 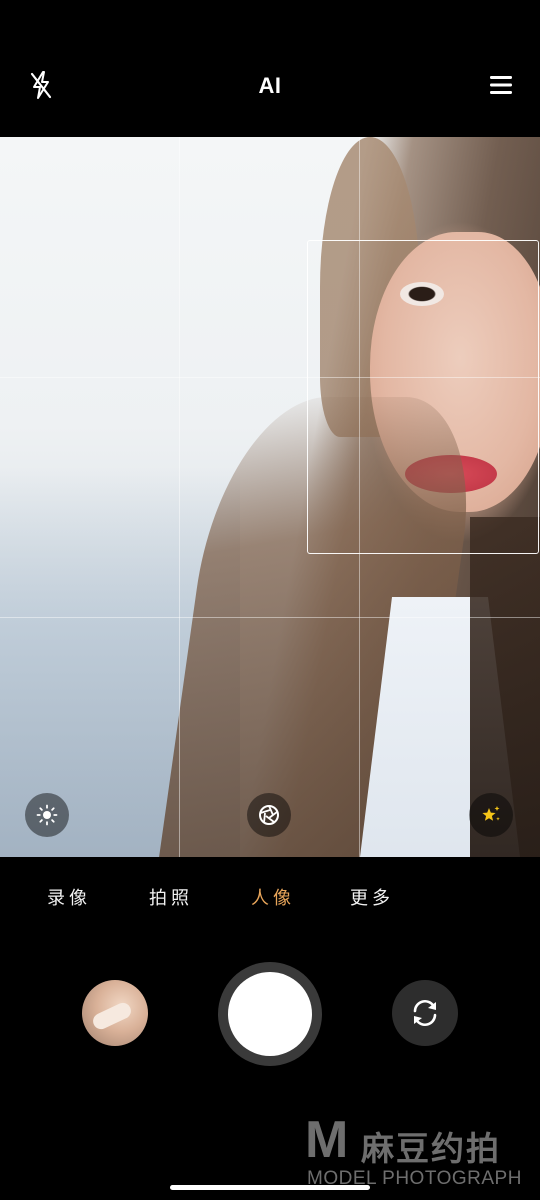 What do you see at coordinates (270, 1187) in the screenshot?
I see `home-indicator` at bounding box center [270, 1187].